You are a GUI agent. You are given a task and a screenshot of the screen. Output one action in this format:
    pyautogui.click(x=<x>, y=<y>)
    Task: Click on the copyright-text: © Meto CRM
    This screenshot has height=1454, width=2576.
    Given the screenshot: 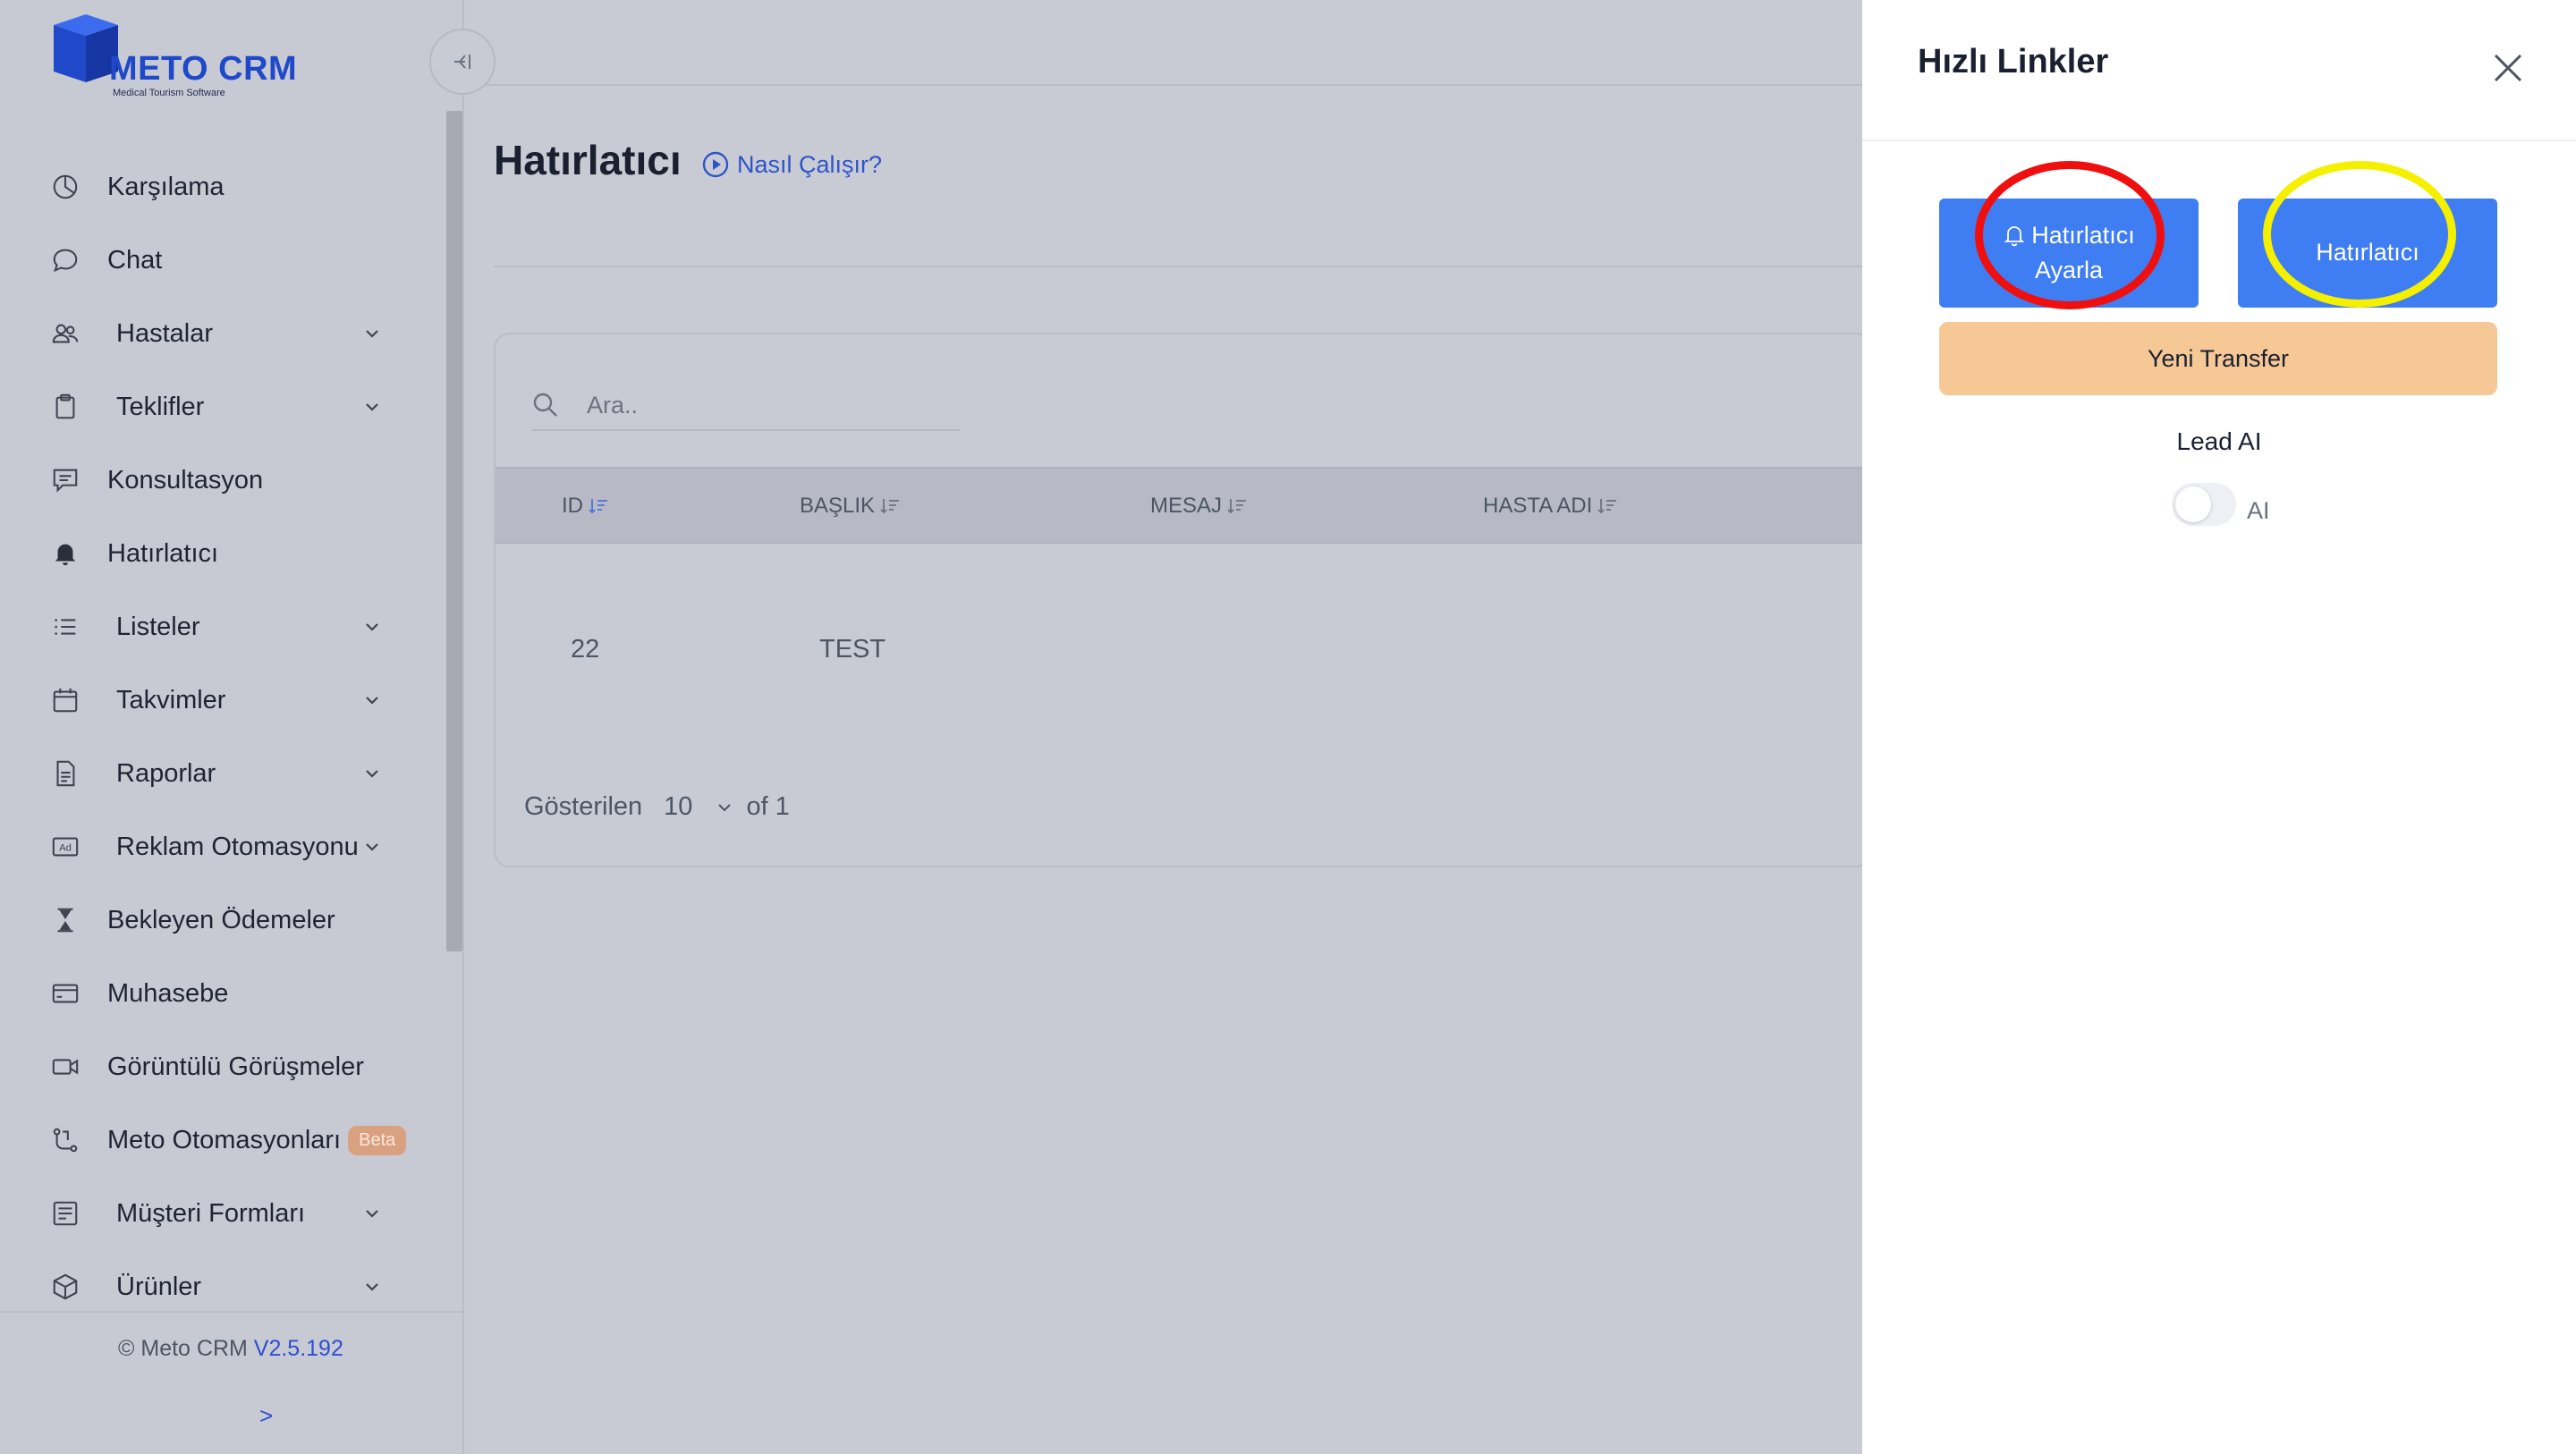 What is the action you would take?
    pyautogui.click(x=183, y=1349)
    